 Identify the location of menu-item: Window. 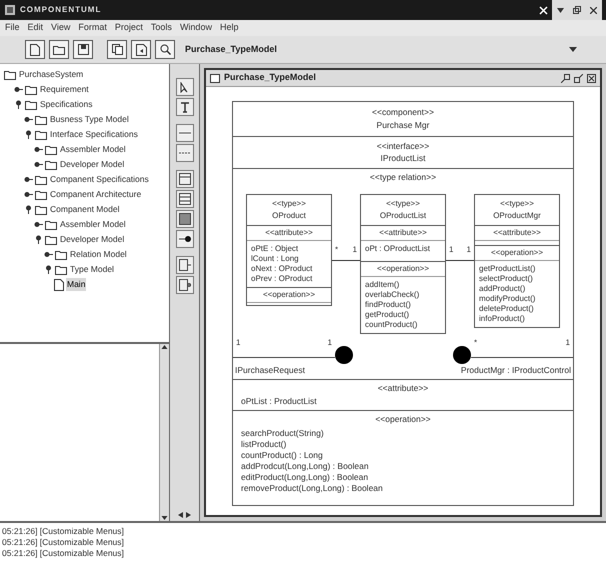
(196, 28).